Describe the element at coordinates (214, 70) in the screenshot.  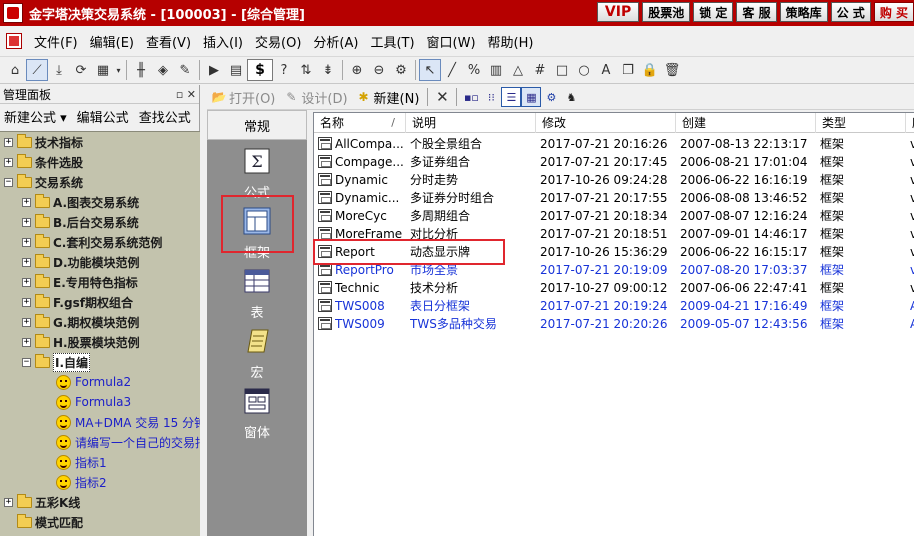
I see `play-icon: ▶` at that location.